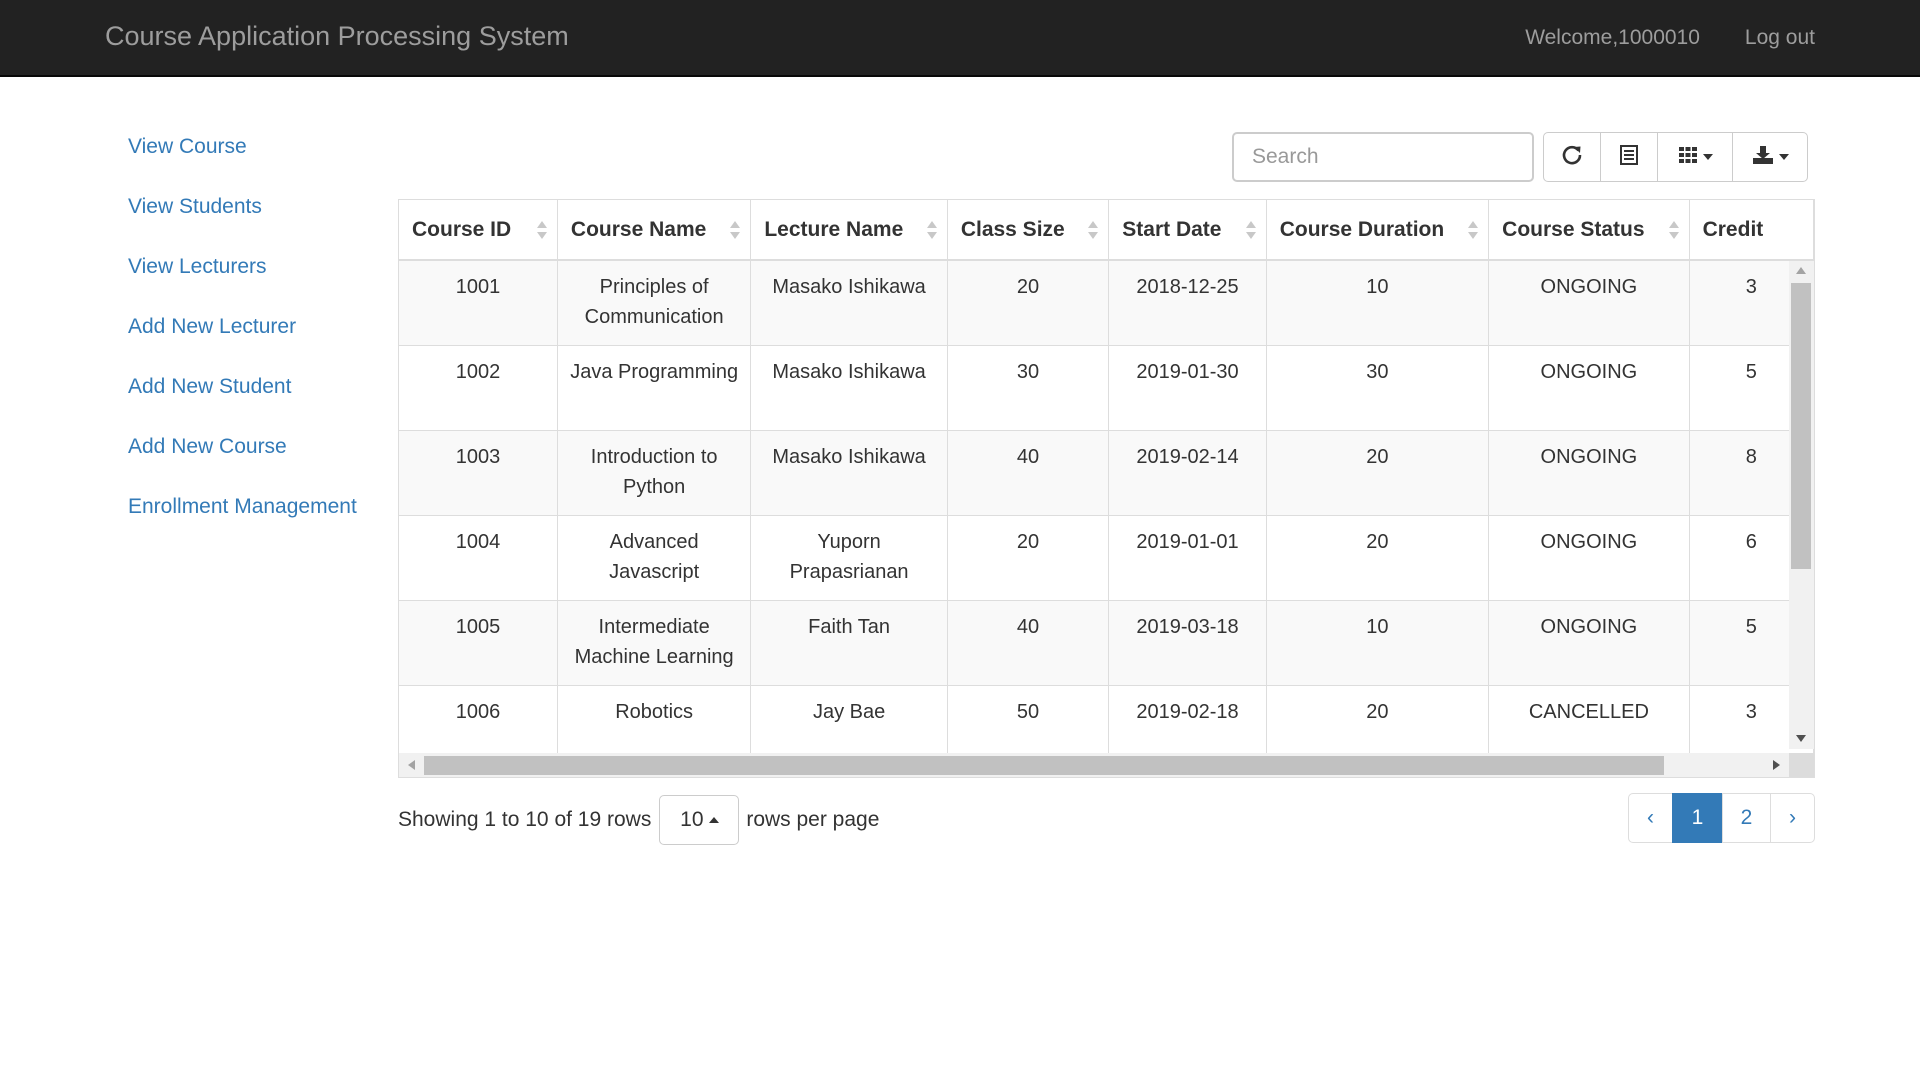  I want to click on search-input, so click(1383, 157).